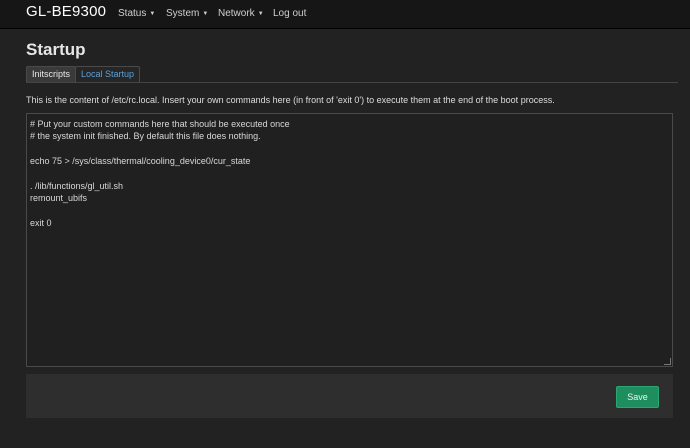 The image size is (690, 448). Describe the element at coordinates (637, 397) in the screenshot. I see `save-button: Save` at that location.